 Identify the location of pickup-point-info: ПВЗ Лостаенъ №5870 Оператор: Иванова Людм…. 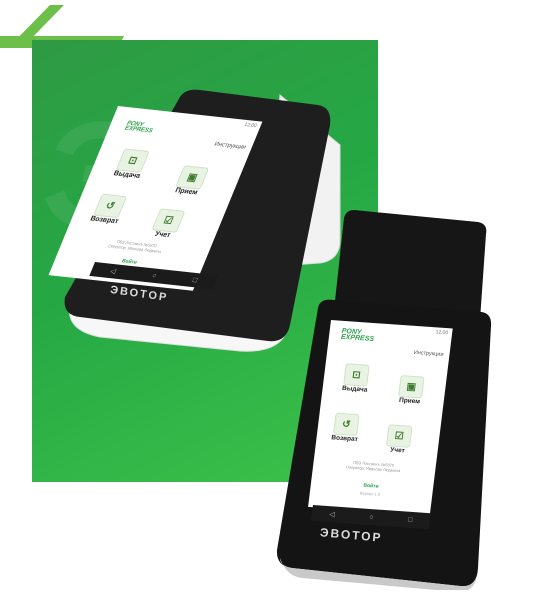
(373, 466).